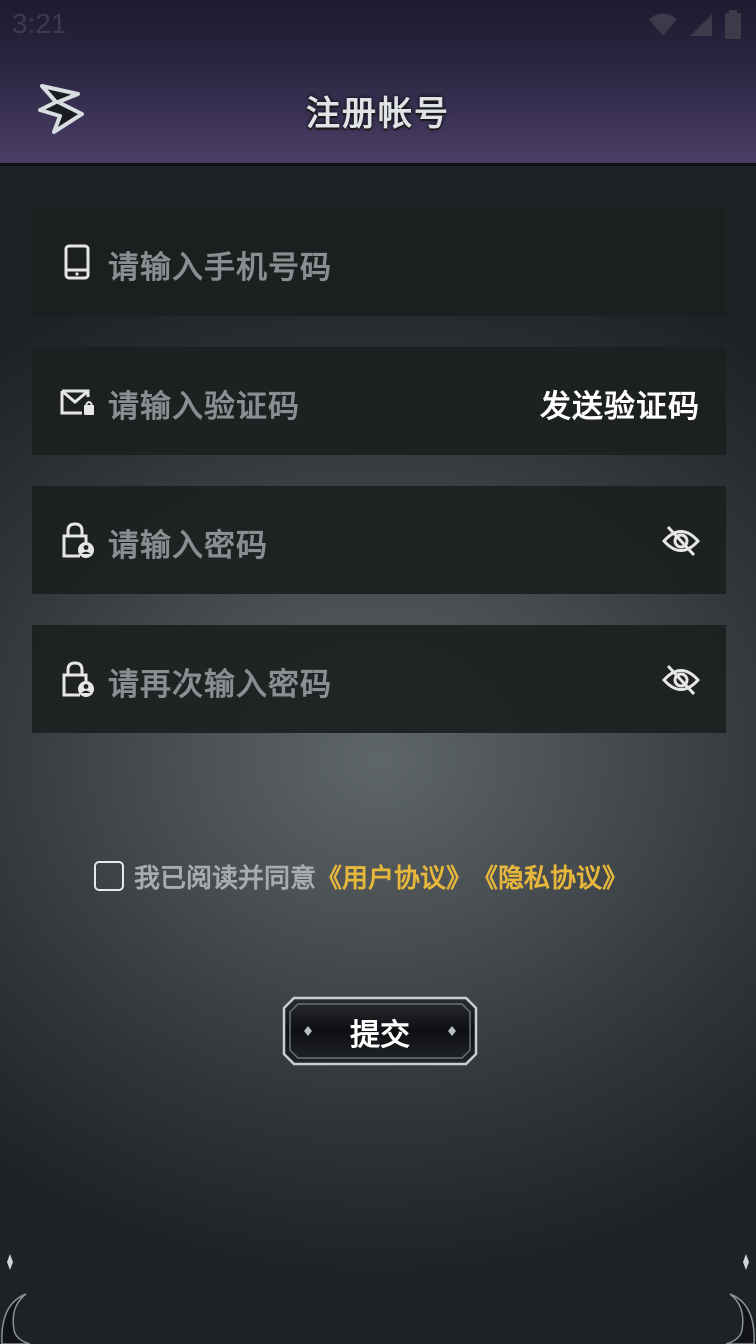 This screenshot has width=756, height=1344. I want to click on submit-label: 提交, so click(380, 1035).